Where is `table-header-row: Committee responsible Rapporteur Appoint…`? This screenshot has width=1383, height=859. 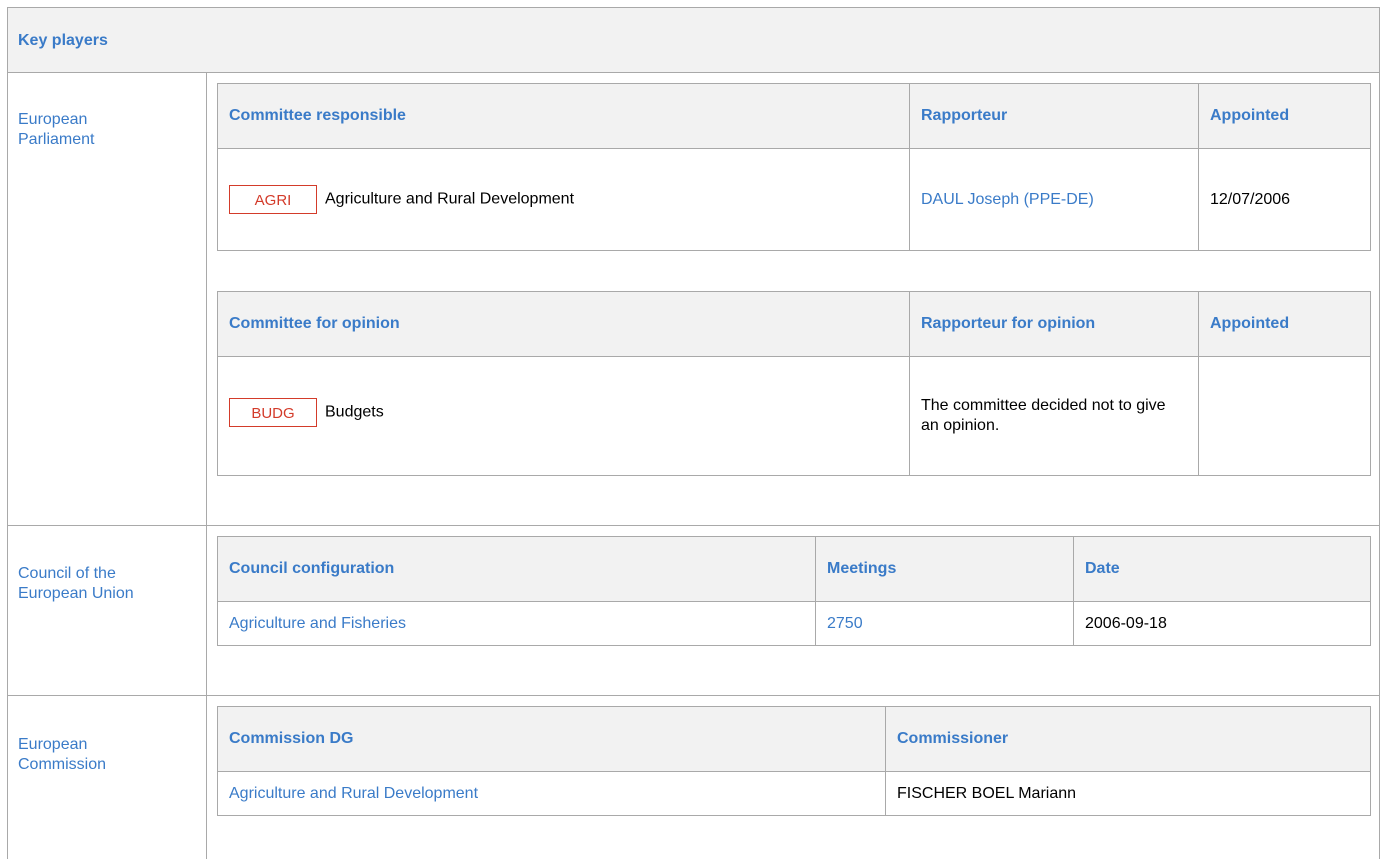
table-header-row: Committee responsible Rapporteur Appoint… is located at coordinates (794, 116).